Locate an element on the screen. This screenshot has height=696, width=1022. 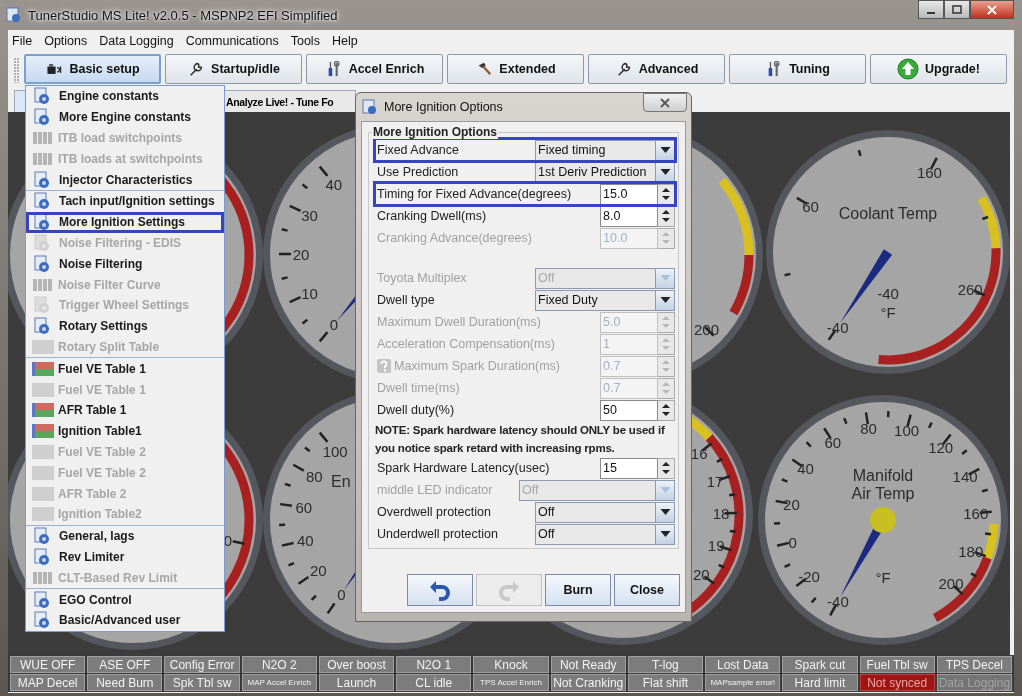
gauge-tick-label: 10 is located at coordinates (309, 293).